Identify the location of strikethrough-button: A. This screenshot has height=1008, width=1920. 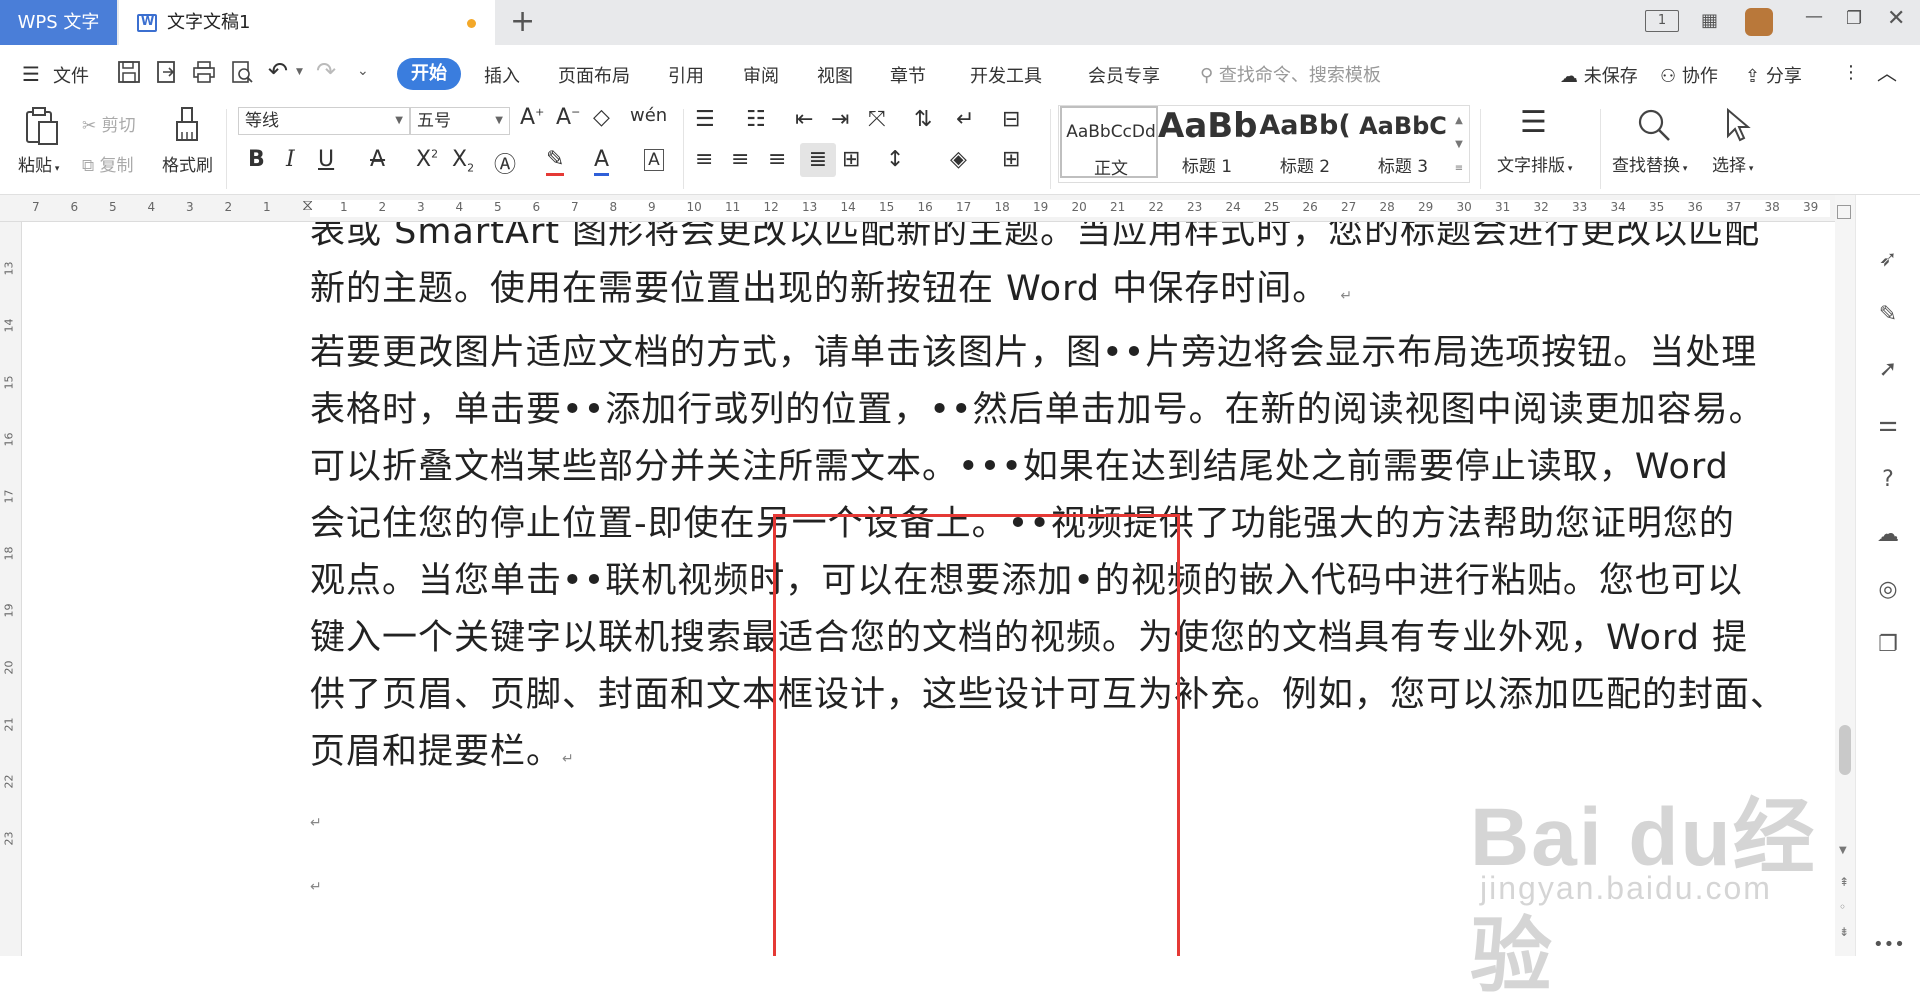
(377, 159).